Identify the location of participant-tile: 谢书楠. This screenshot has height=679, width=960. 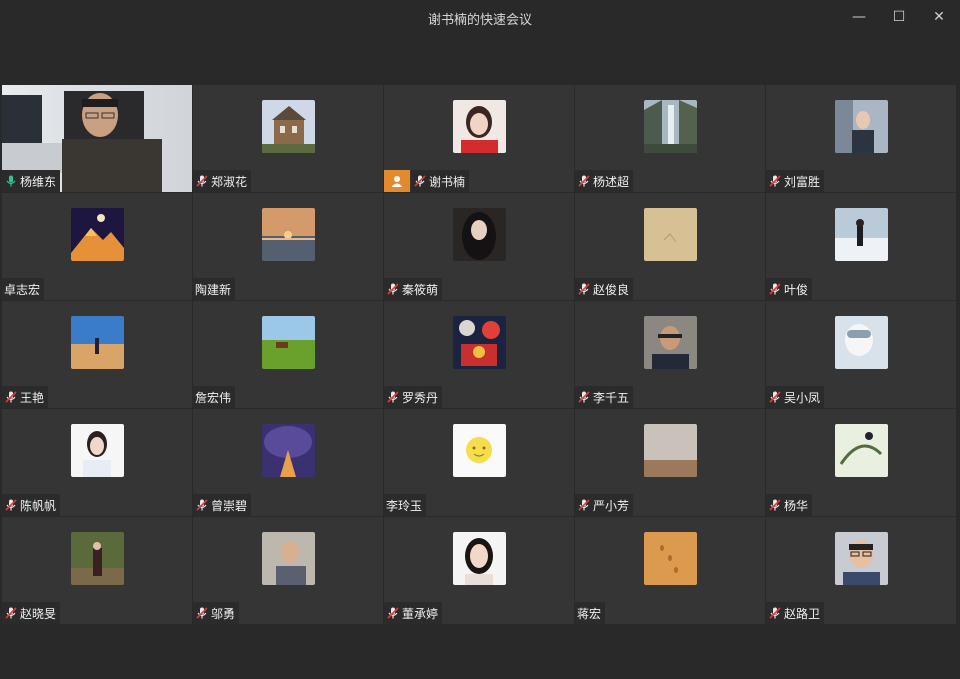
(479, 138).